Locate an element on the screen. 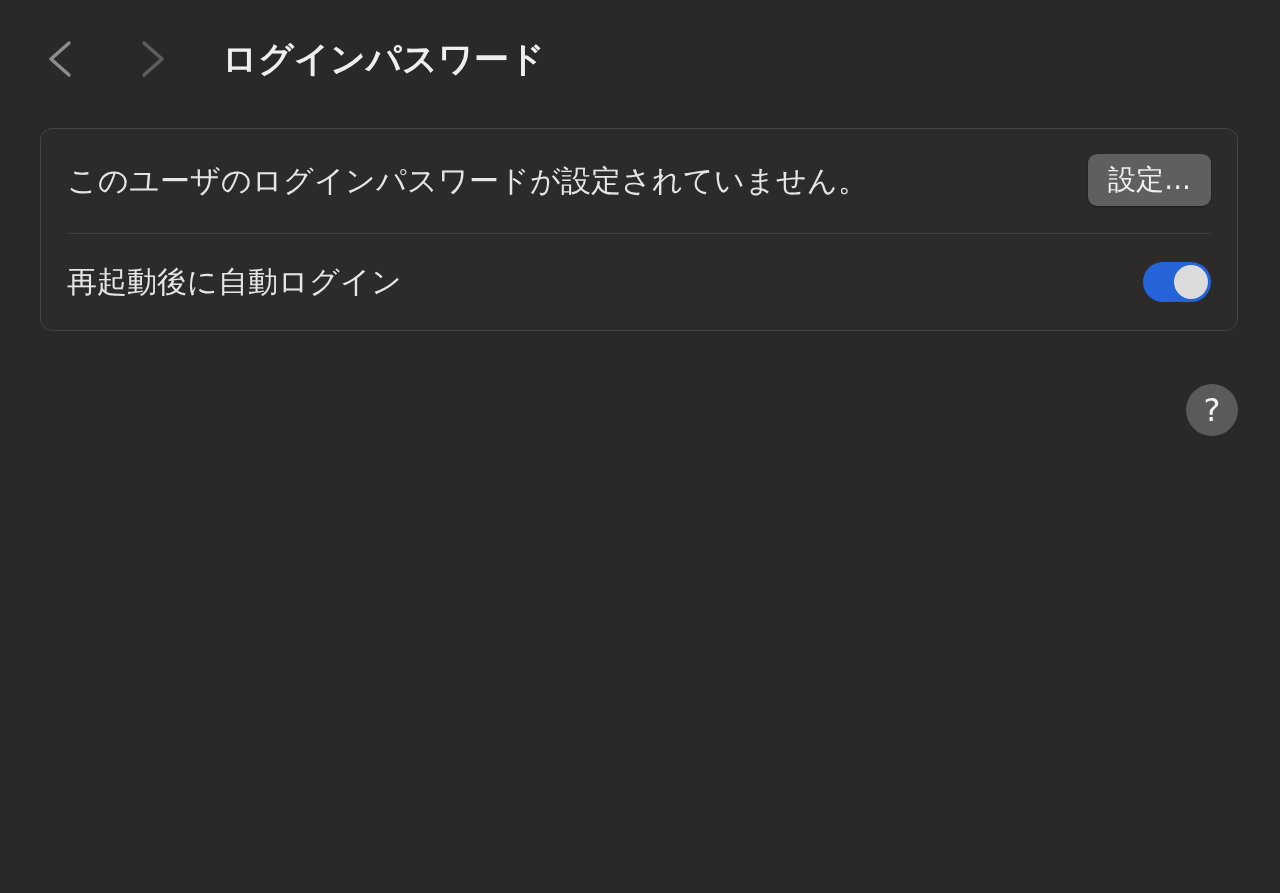 Image resolution: width=1280 pixels, height=893 pixels. setting-label: このユーザのログインパスワードが設定されていません。 is located at coordinates (467, 180).